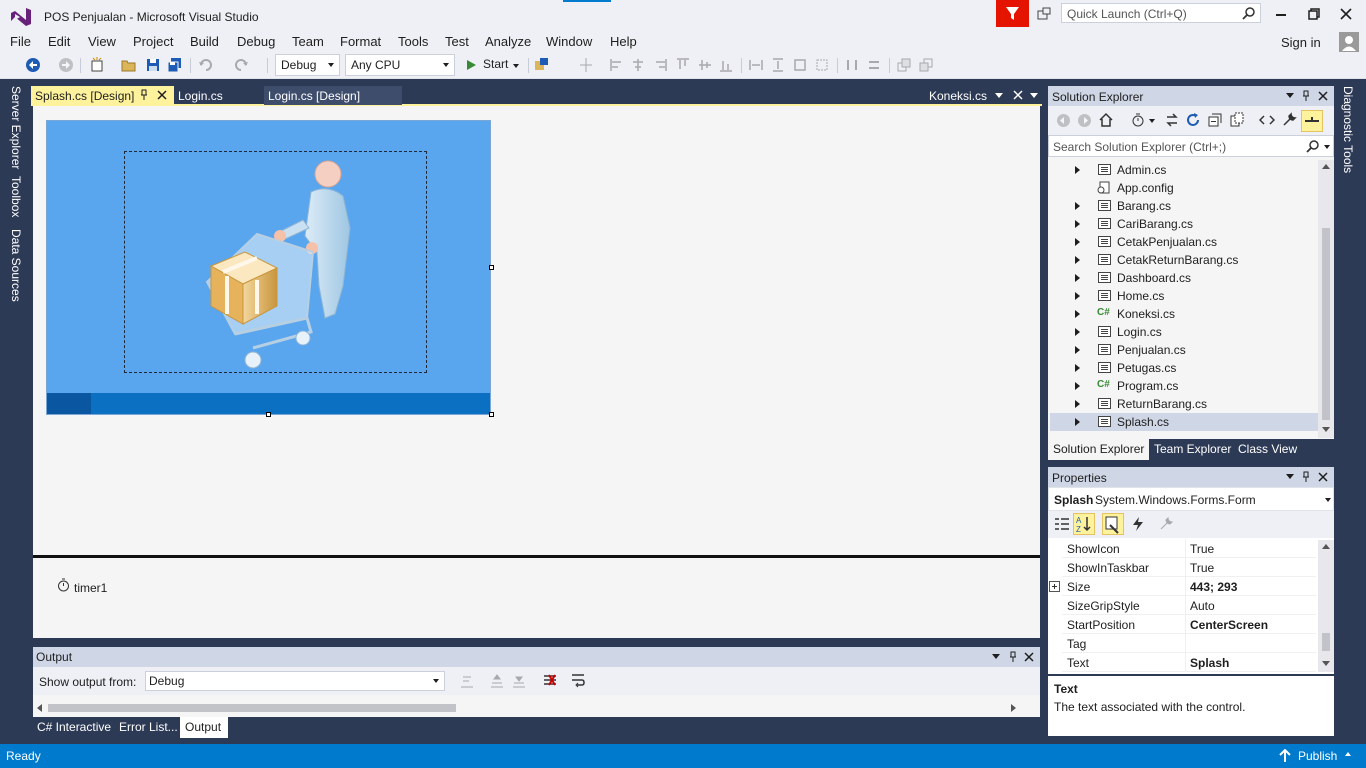  I want to click on menu-team: Team, so click(308, 41).